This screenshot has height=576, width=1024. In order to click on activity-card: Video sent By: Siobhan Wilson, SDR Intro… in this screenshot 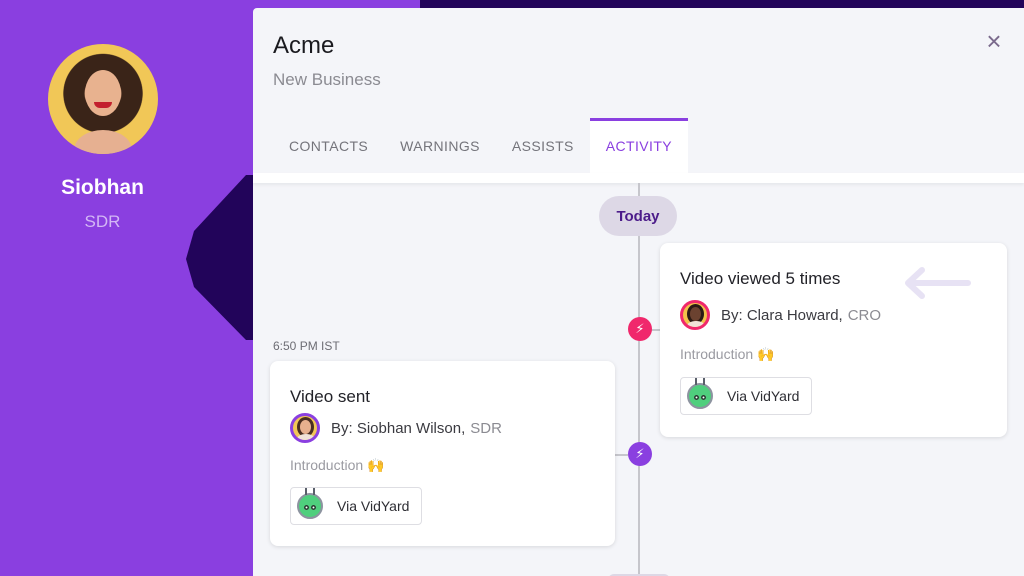, I will do `click(442, 453)`.